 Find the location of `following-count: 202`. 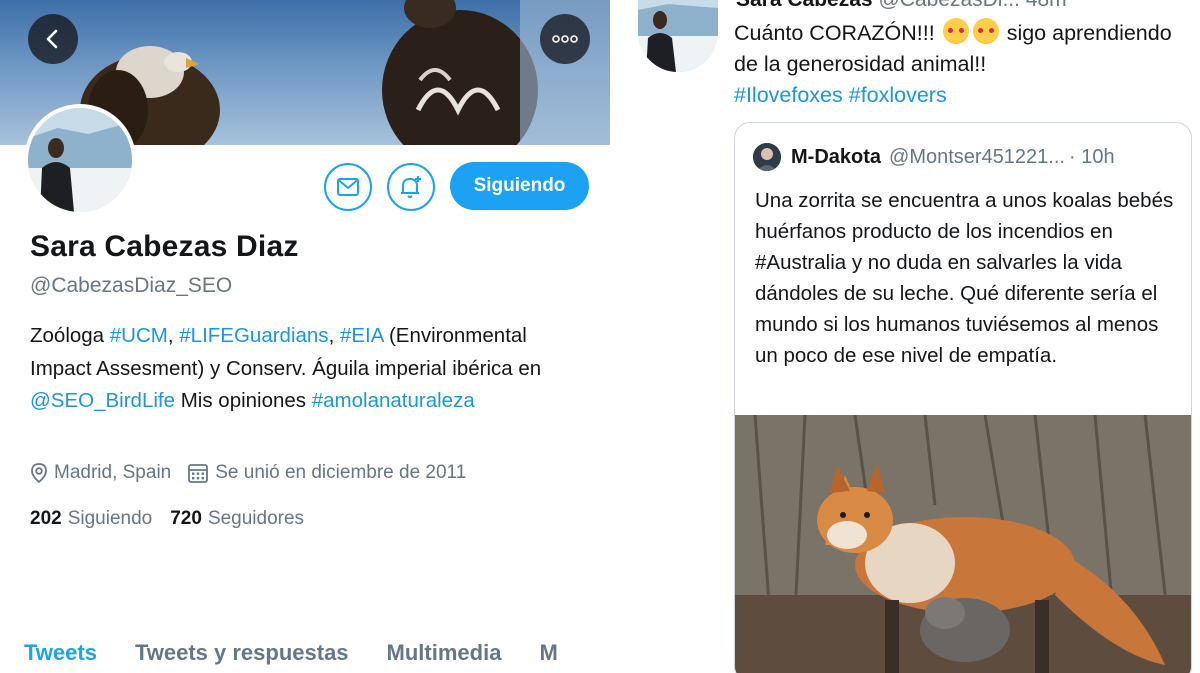

following-count: 202 is located at coordinates (46, 518).